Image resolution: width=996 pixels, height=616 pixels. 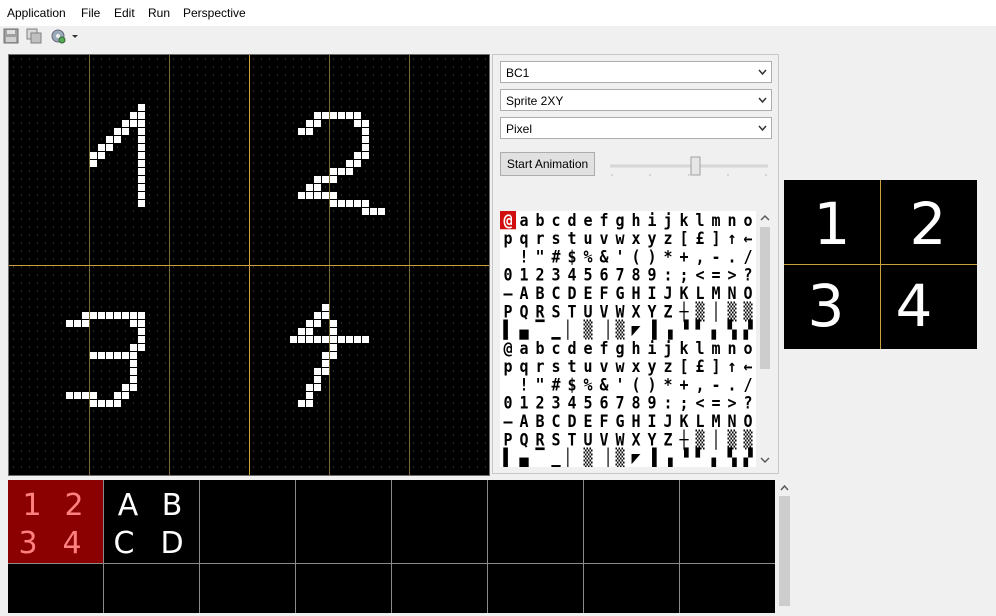 What do you see at coordinates (635, 439) in the screenshot?
I see `charset-glyph: X` at bounding box center [635, 439].